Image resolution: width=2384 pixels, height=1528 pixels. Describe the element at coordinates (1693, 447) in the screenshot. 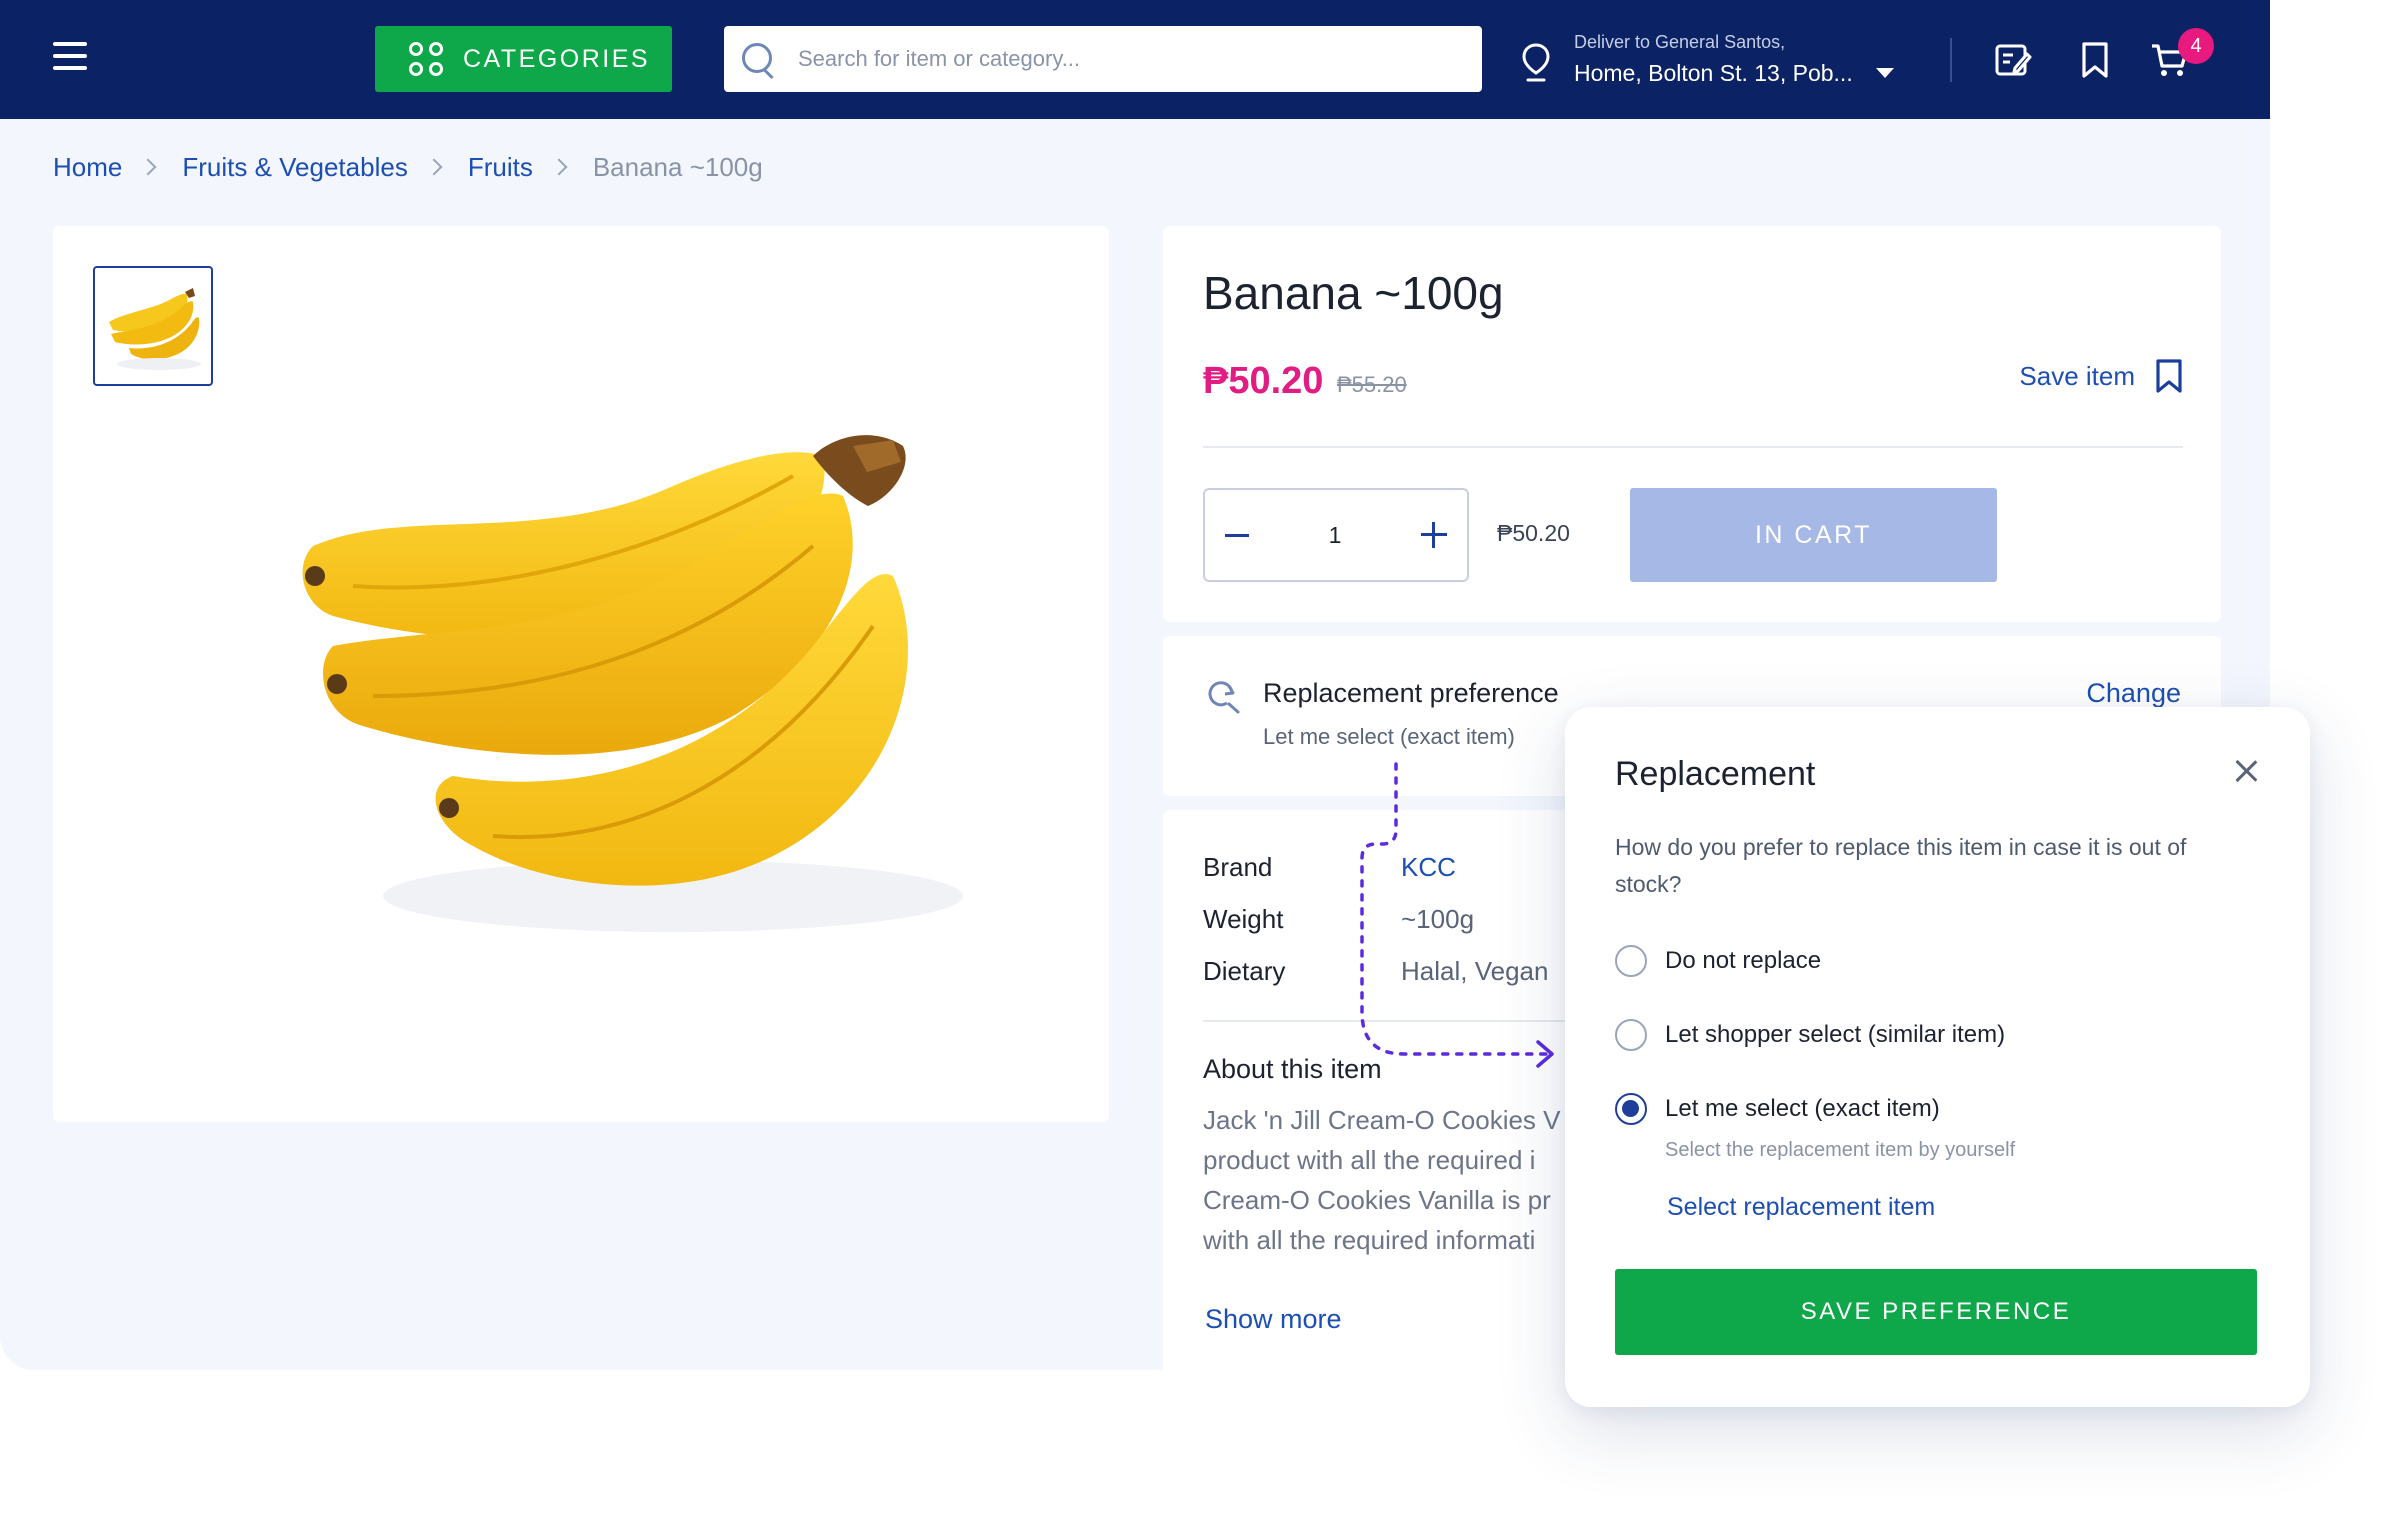

I see `divider` at that location.